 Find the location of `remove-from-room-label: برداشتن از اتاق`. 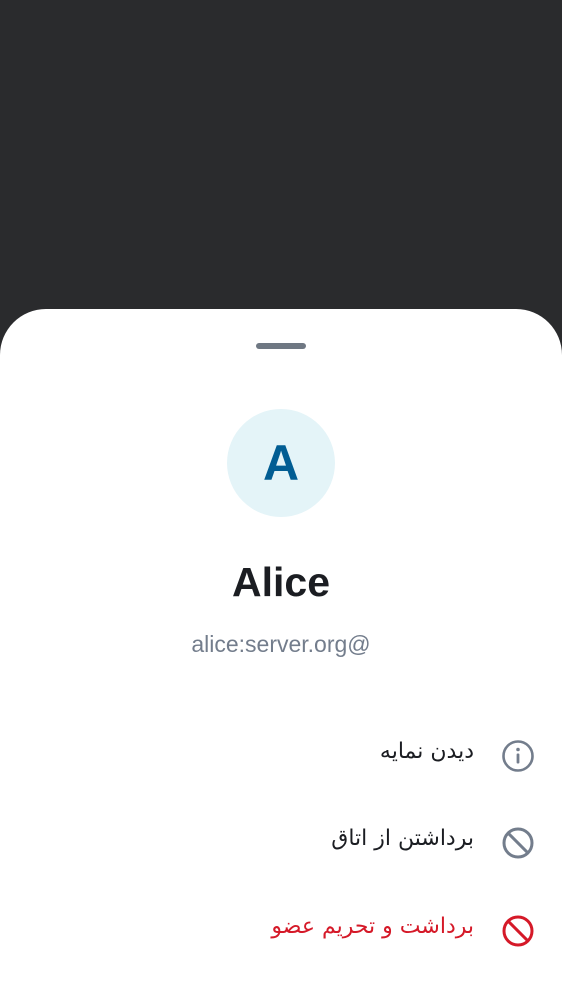

remove-from-room-label: برداشتن از اتاق is located at coordinates (402, 838).